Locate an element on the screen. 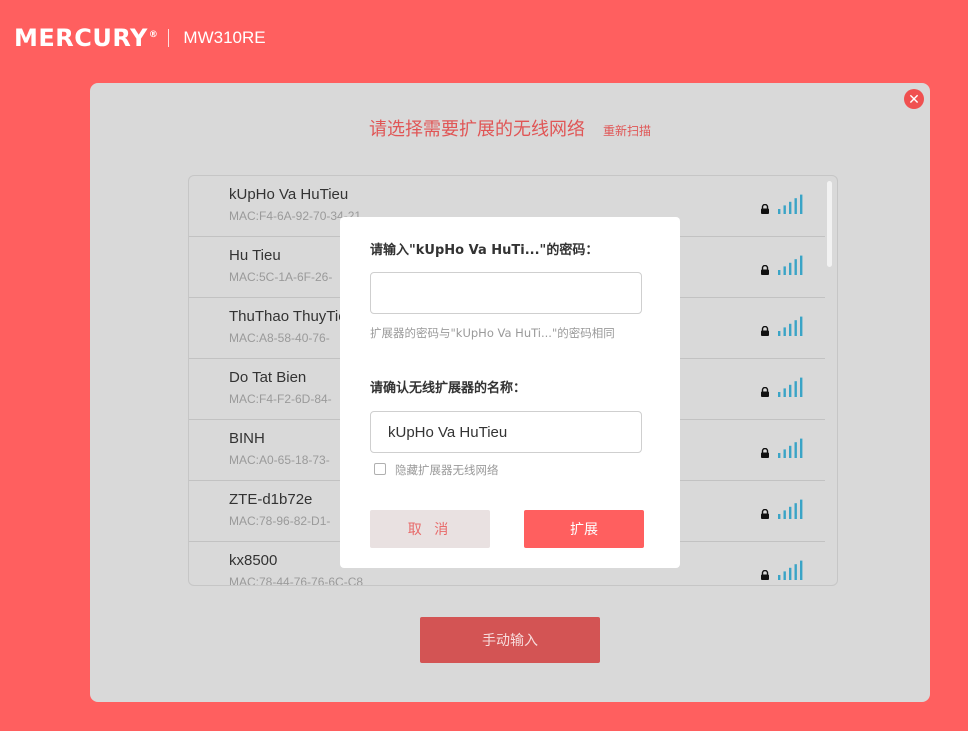 The height and width of the screenshot is (731, 968). network-ssid: BINH is located at coordinates (247, 438).